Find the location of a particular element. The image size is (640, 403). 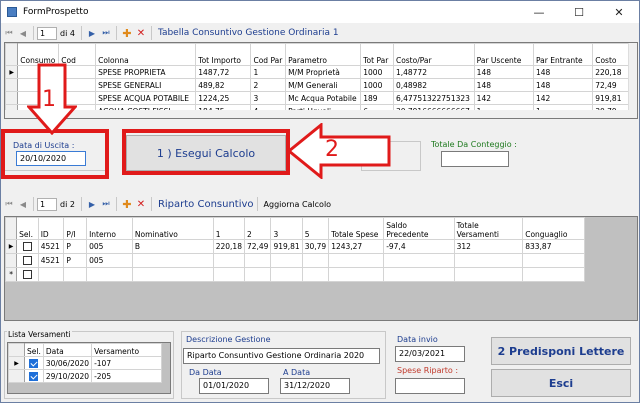

delete-icon: ✕ is located at coordinates (141, 33).